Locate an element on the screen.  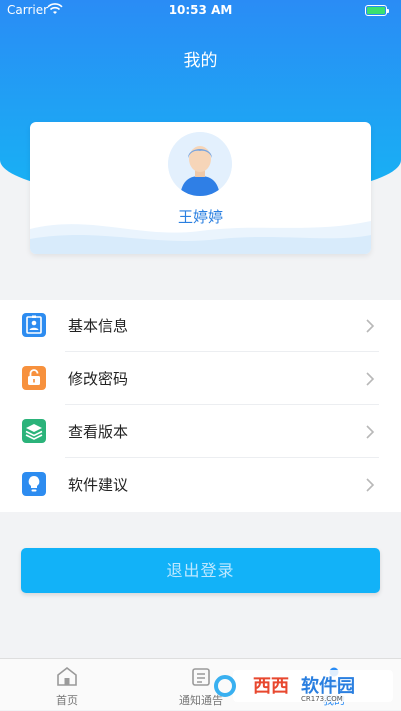
card-wave-decoration is located at coordinates (200, 237).